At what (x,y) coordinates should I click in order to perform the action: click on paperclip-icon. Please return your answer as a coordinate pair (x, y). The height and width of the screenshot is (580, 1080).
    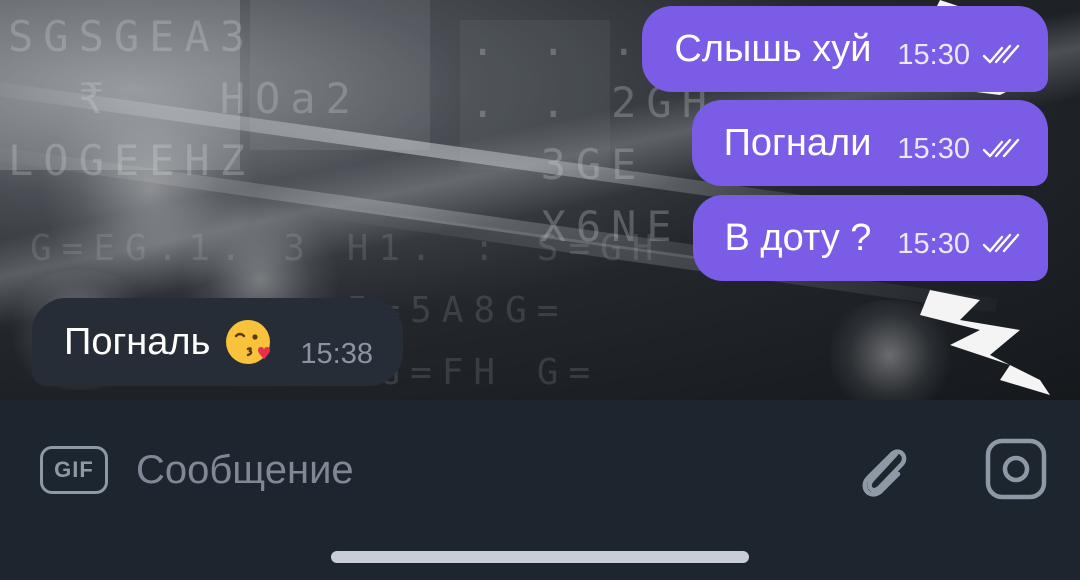
    Looking at the image, I should click on (884, 470).